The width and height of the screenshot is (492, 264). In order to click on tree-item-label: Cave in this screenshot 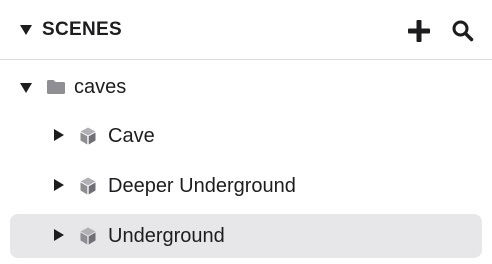, I will do `click(131, 136)`.